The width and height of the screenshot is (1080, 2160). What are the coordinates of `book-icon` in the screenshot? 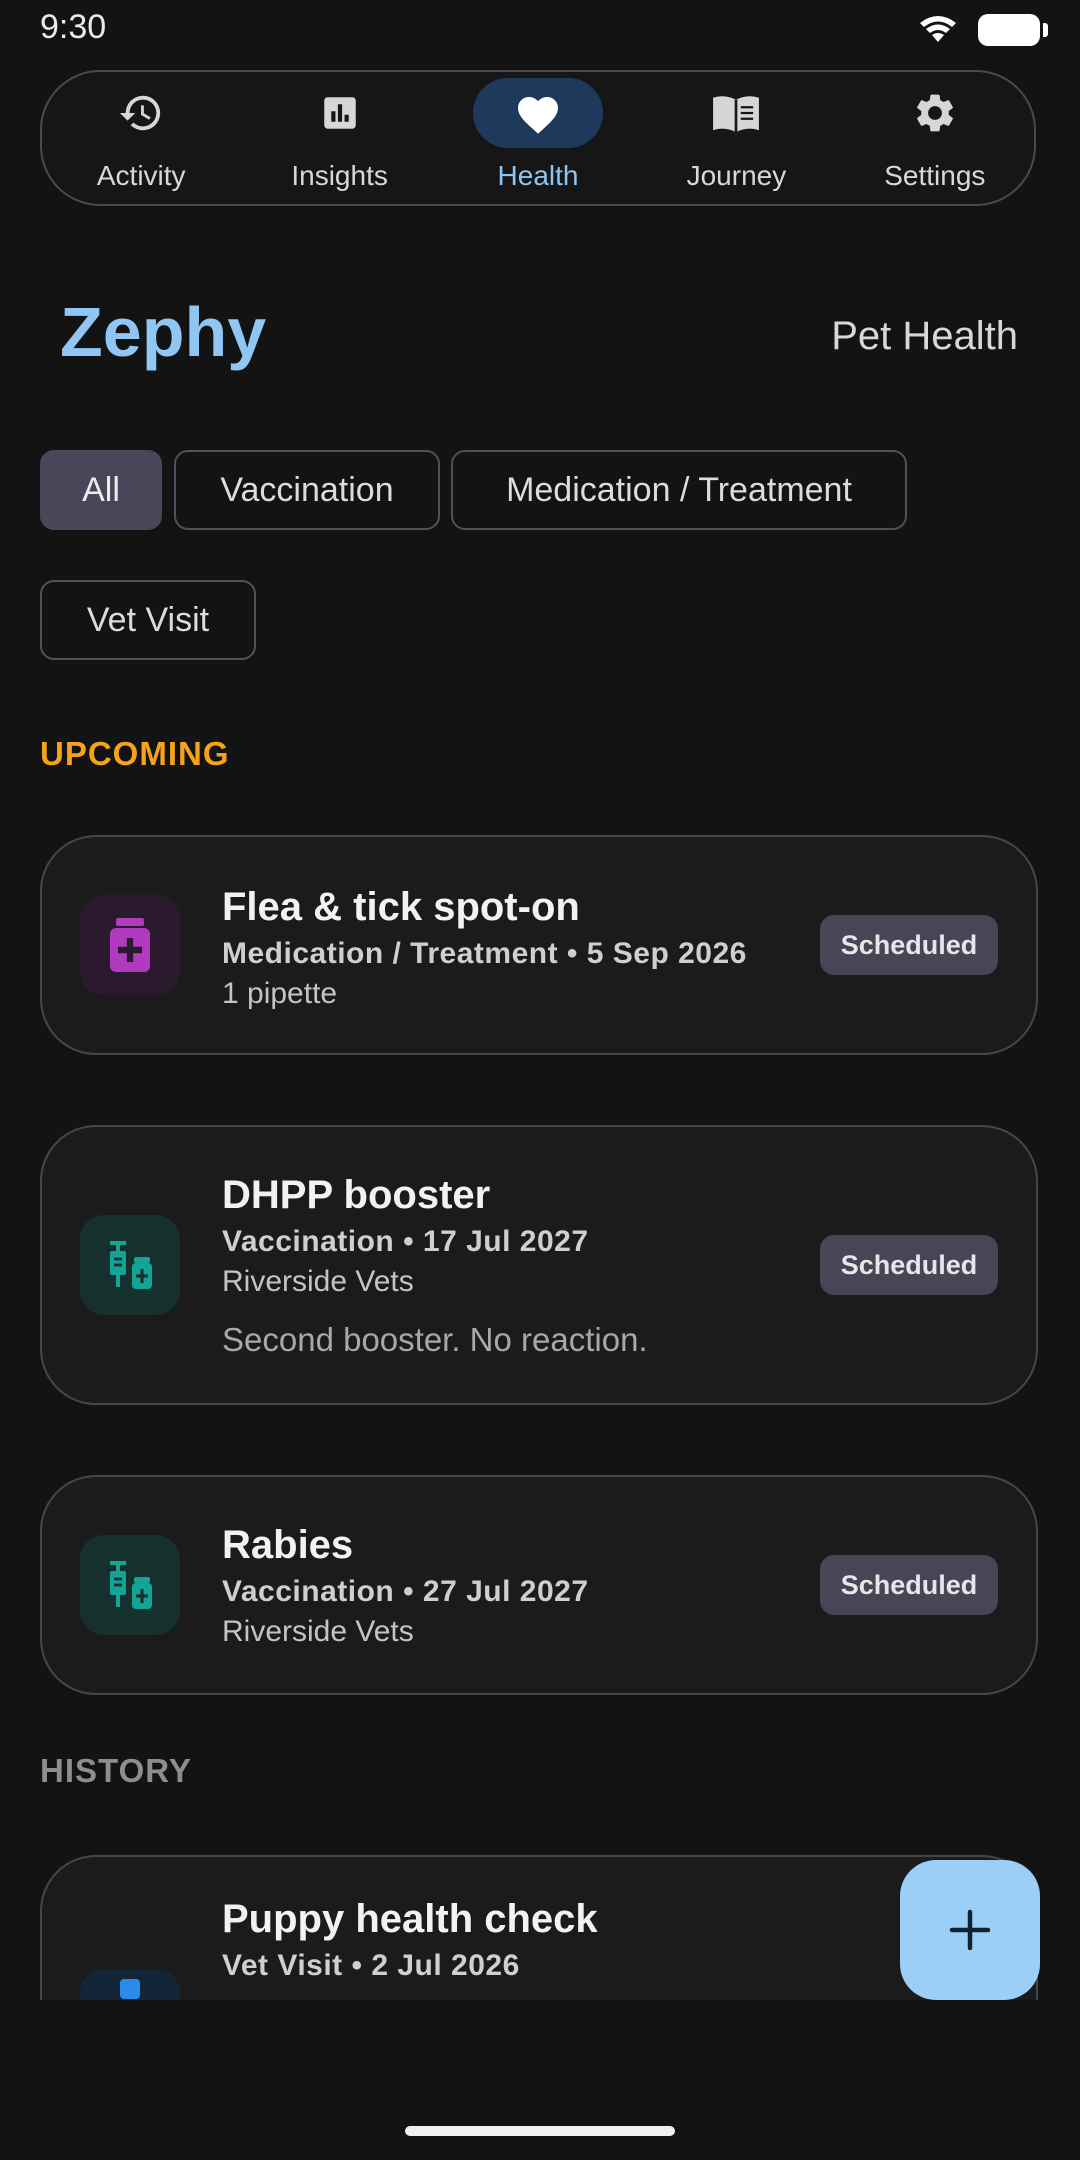 It's located at (736, 114).